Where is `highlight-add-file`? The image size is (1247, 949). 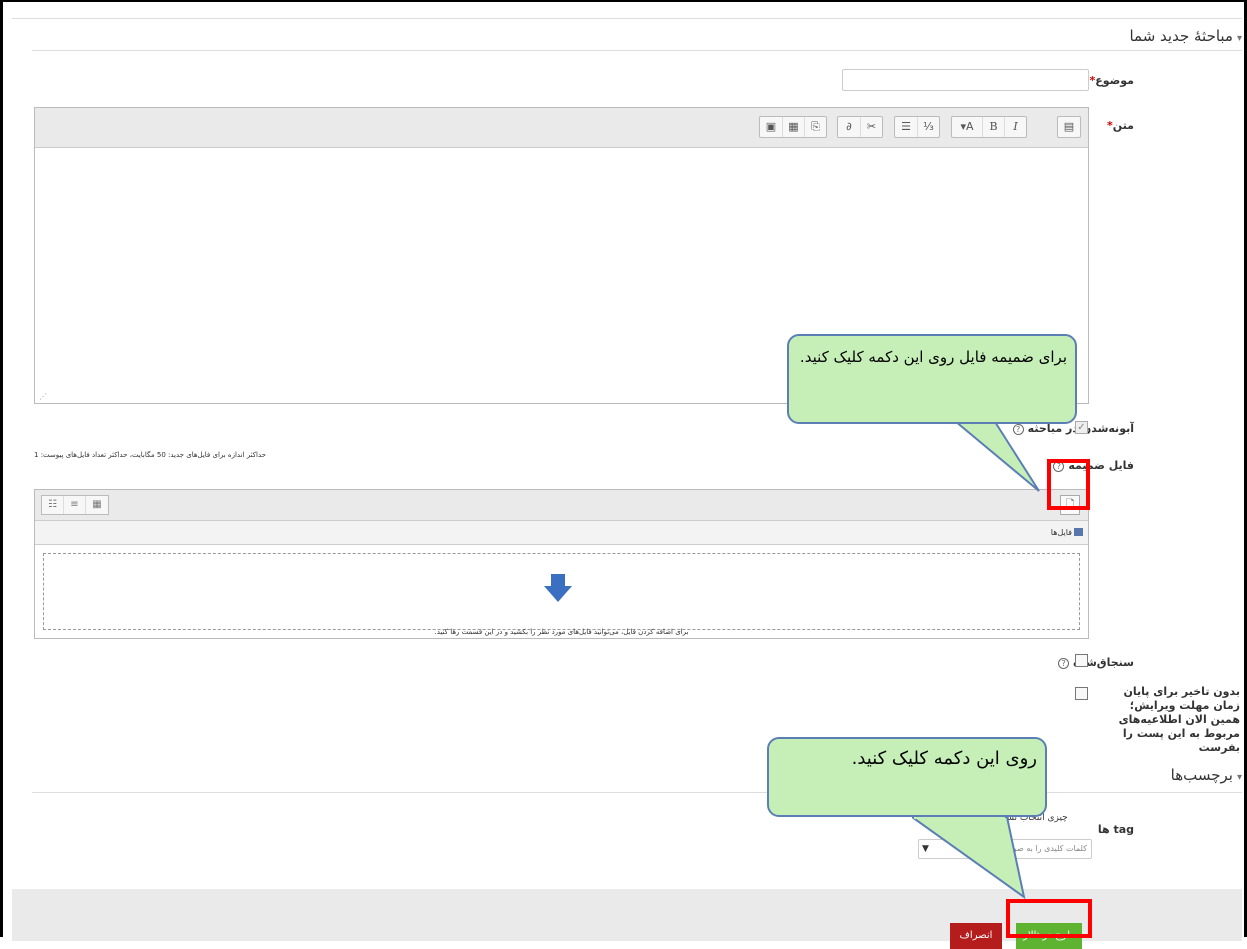 highlight-add-file is located at coordinates (1068, 484).